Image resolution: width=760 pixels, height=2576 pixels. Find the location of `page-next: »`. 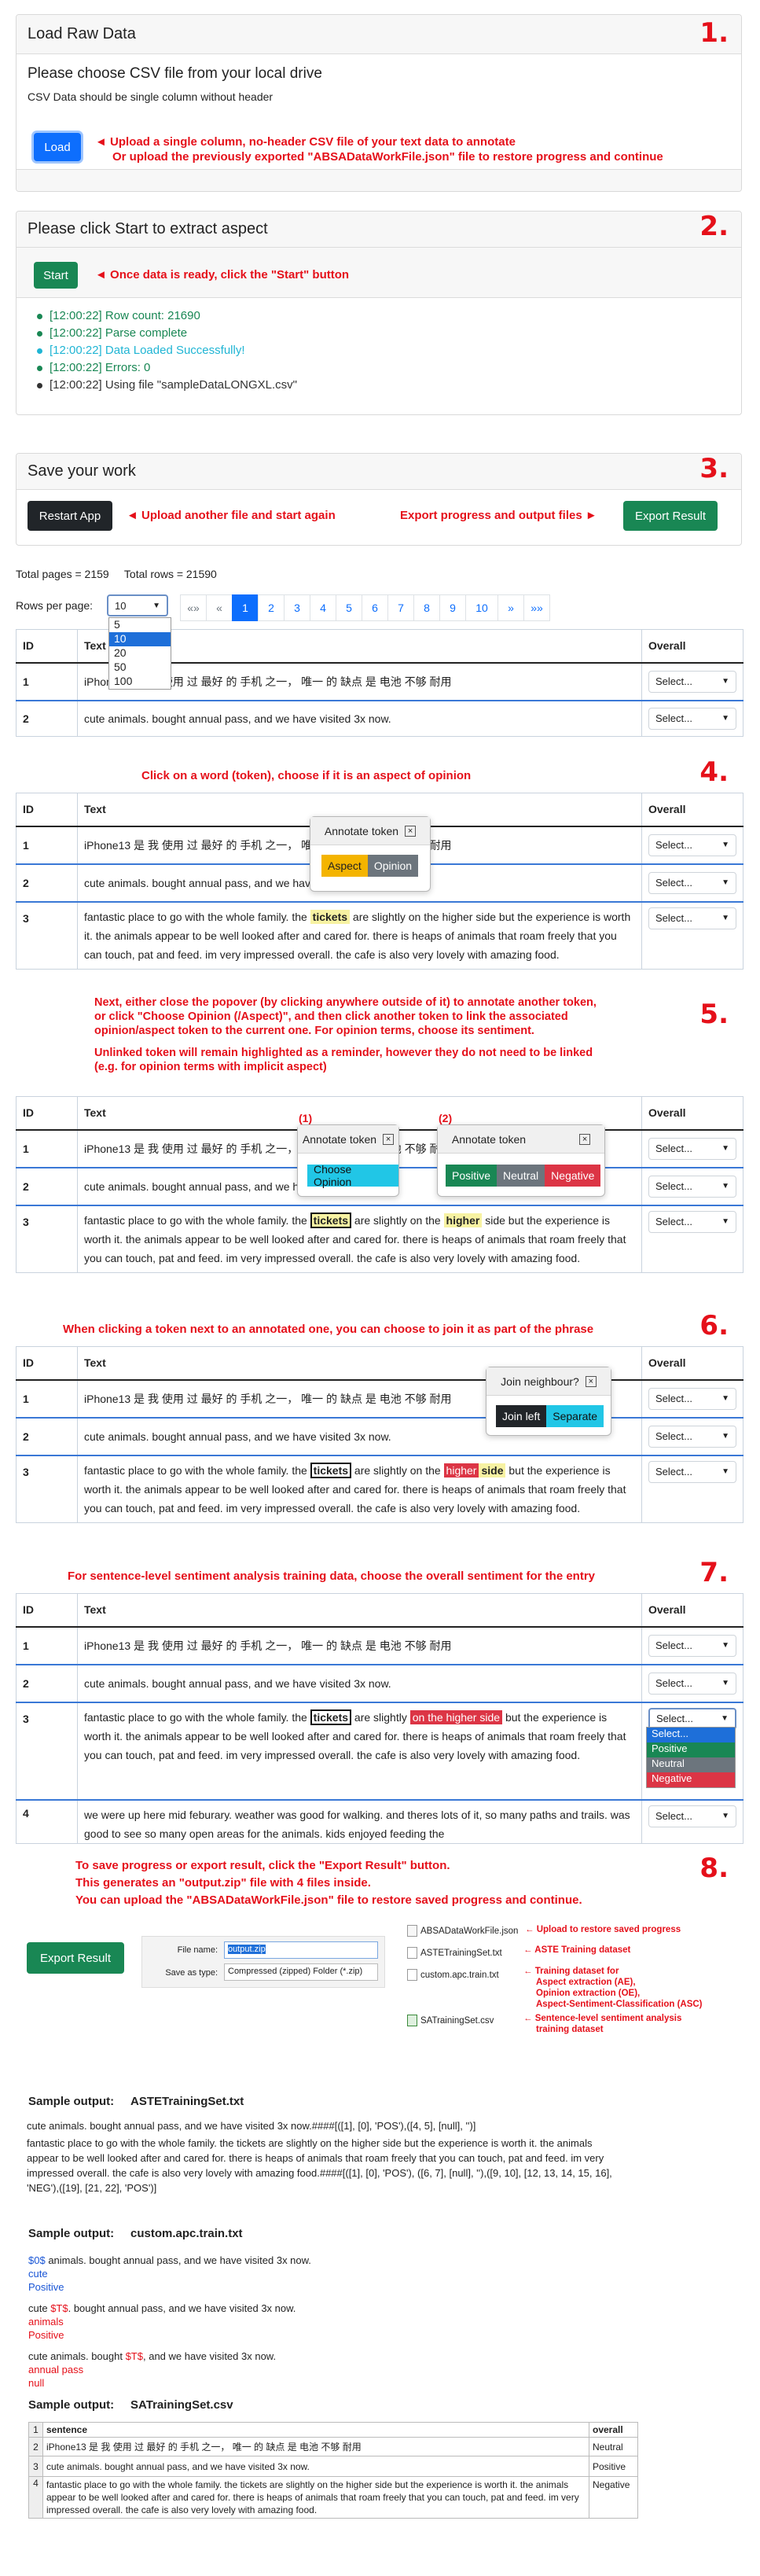

page-next: » is located at coordinates (511, 607).